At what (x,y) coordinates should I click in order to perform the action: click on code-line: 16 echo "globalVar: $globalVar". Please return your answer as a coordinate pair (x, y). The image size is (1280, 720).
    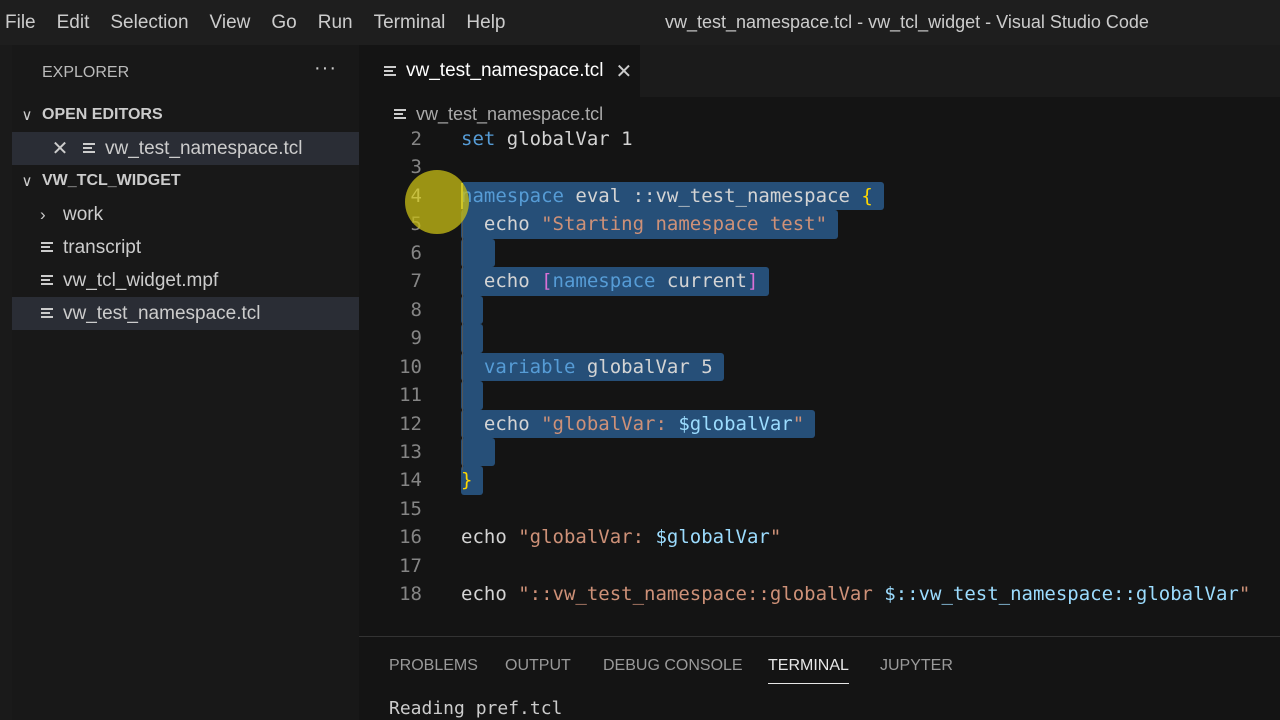
    Looking at the image, I should click on (819, 537).